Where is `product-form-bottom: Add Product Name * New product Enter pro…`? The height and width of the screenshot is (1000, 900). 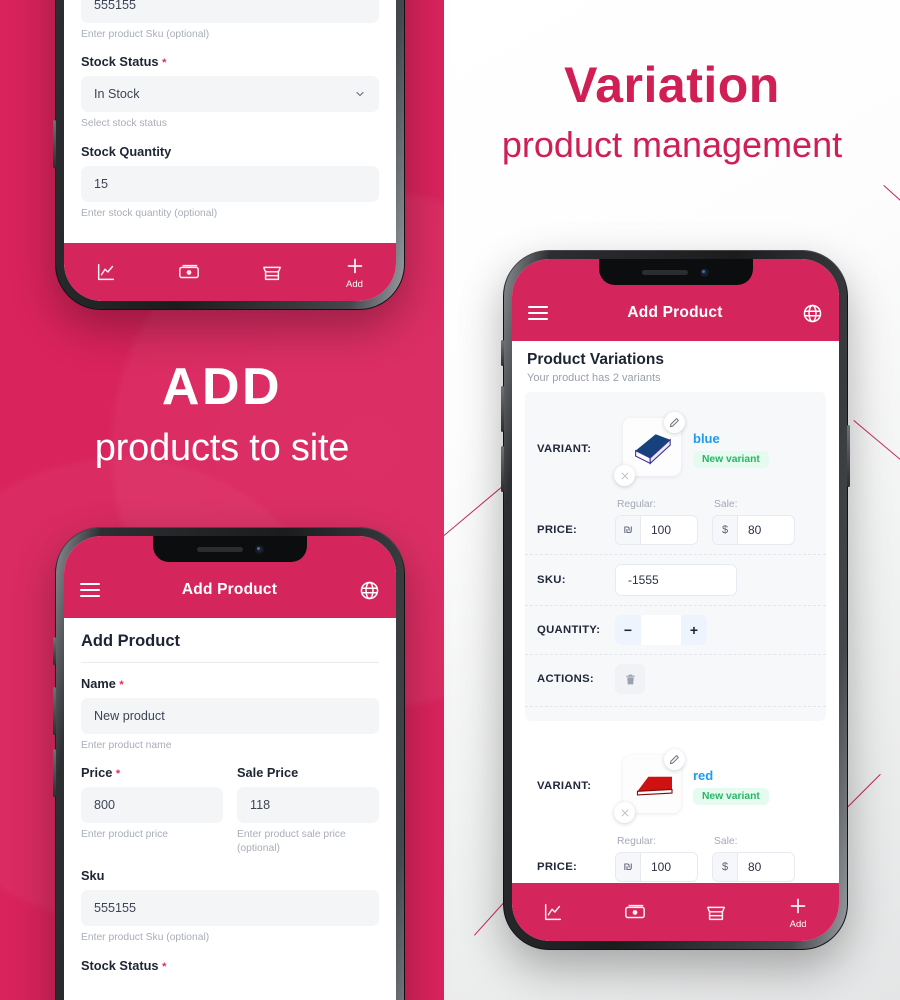
product-form-bottom: Add Product Name * New product Enter pro… is located at coordinates (230, 795).